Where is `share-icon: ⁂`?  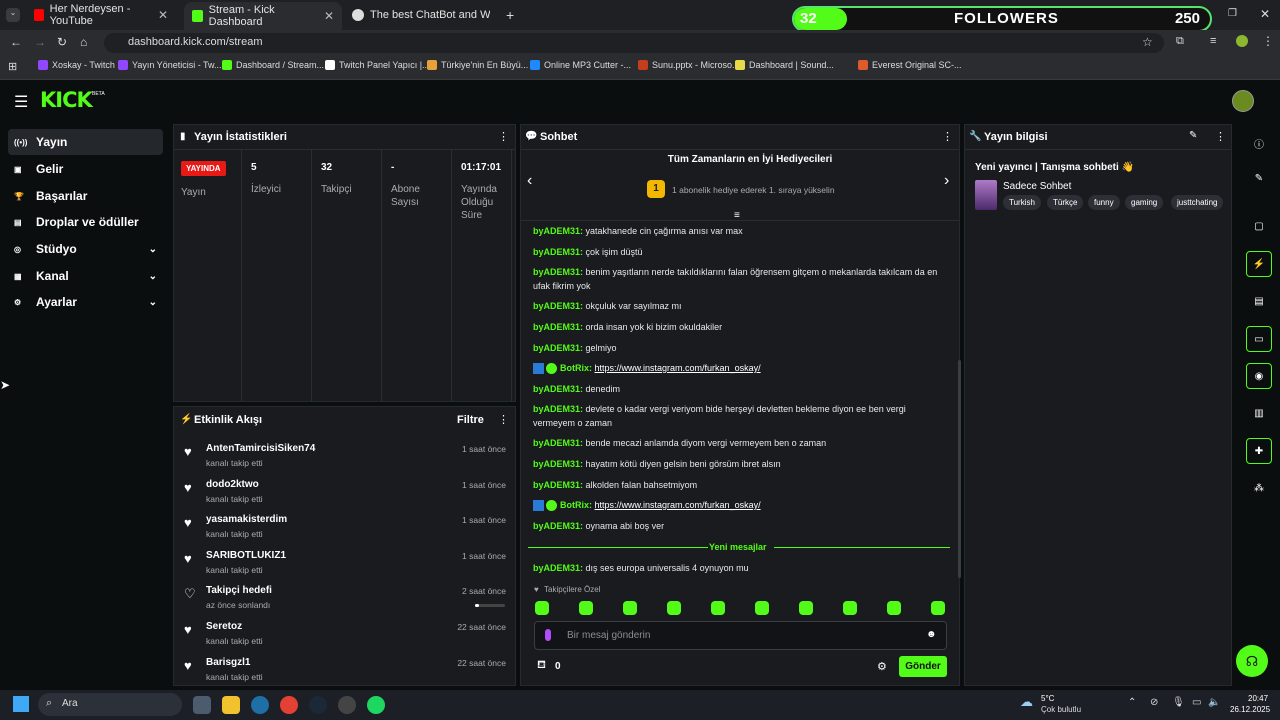
share-icon: ⁂ is located at coordinates (1259, 488).